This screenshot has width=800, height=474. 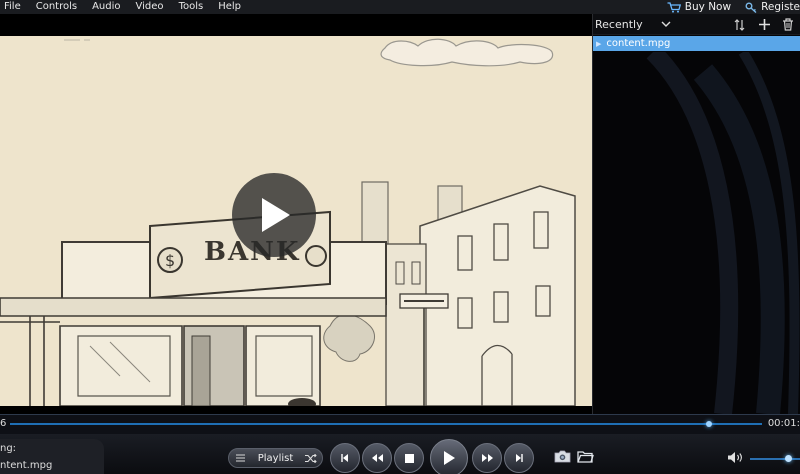 I want to click on now-playing-info: ng: ntent.mpg, so click(x=52, y=456).